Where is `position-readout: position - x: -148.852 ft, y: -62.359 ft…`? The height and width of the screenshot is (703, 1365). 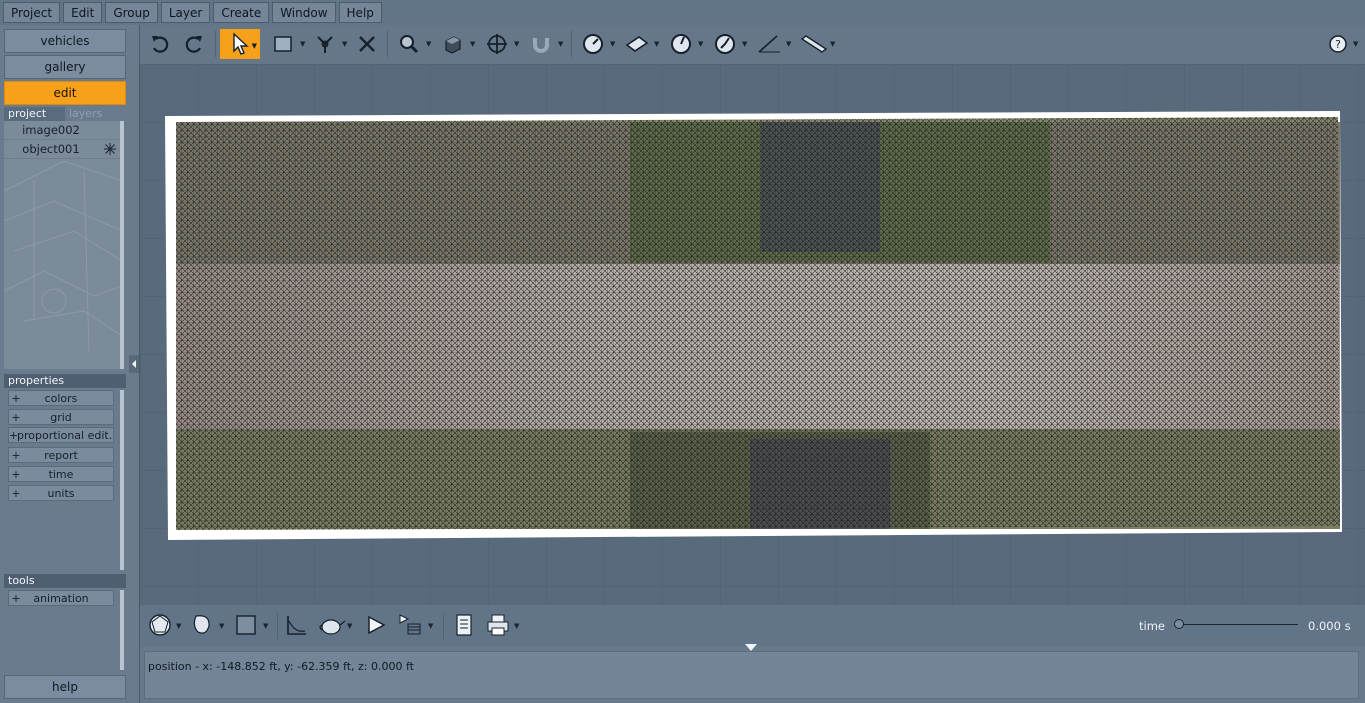
position-readout: position - x: -148.852 ft, y: -62.359 ft… is located at coordinates (281, 666).